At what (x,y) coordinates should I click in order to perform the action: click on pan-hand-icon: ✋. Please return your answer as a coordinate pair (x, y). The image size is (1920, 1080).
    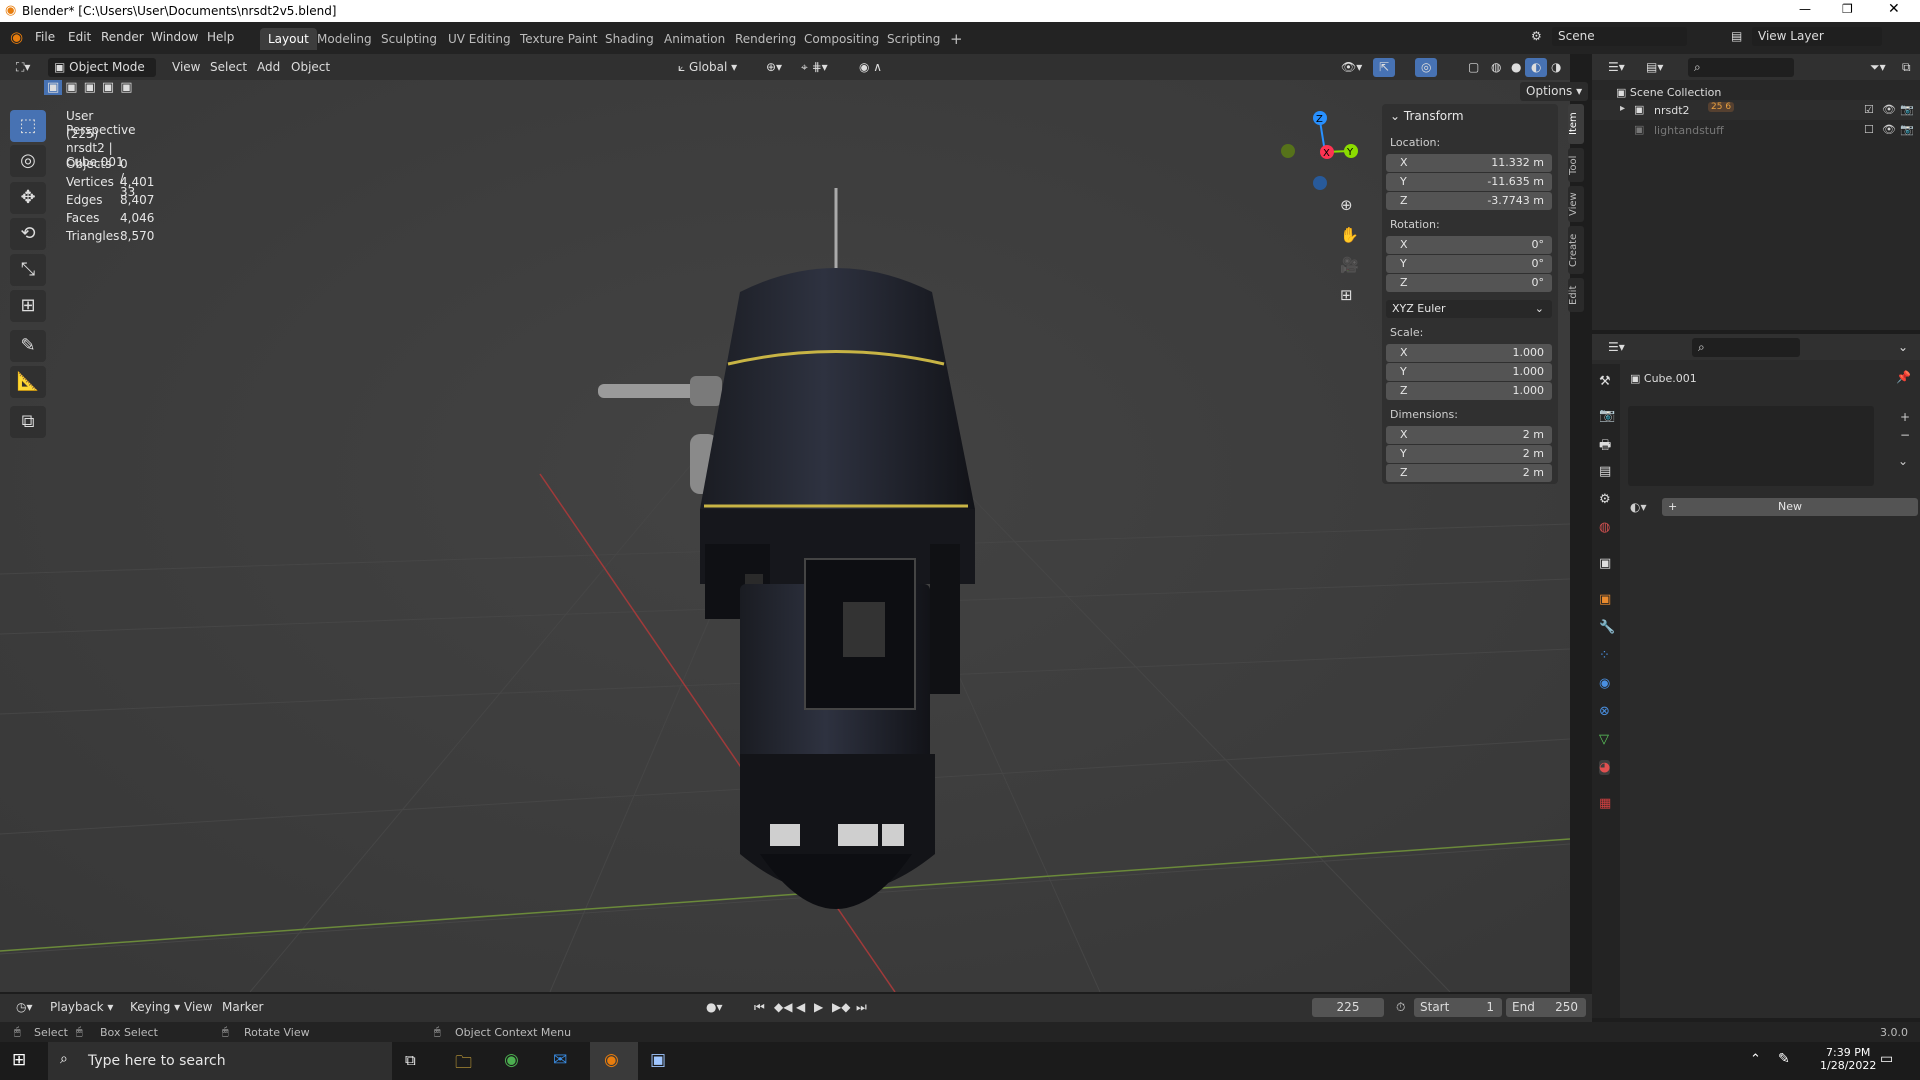
    Looking at the image, I should click on (1349, 235).